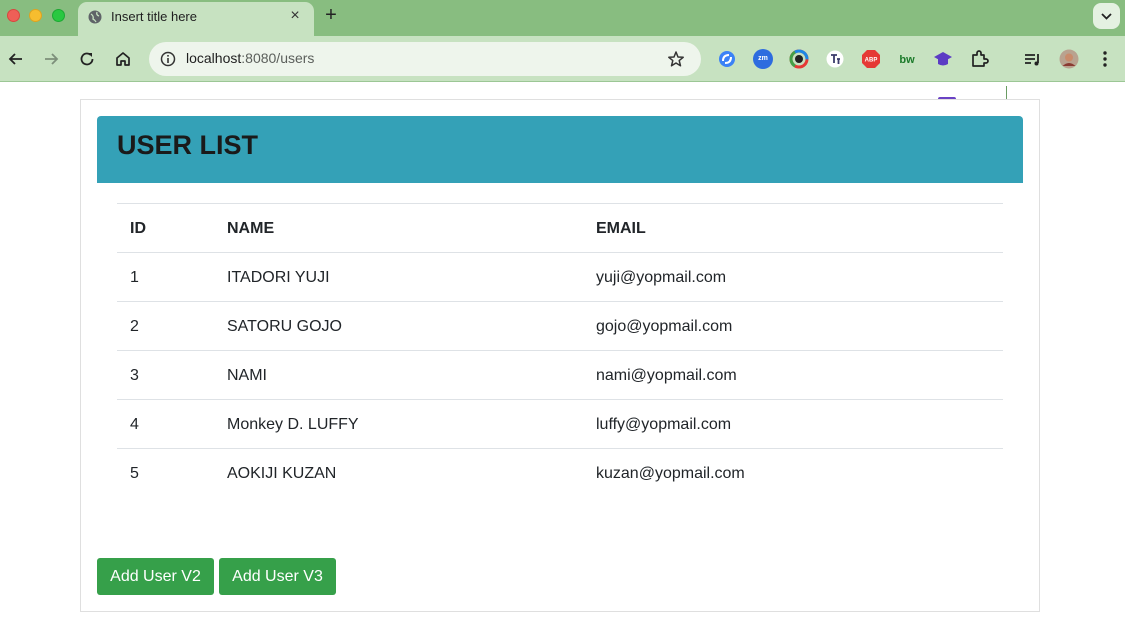 The image size is (1125, 629). What do you see at coordinates (670, 473) in the screenshot?
I see `cell-email: kuzan@yopmail.com` at bounding box center [670, 473].